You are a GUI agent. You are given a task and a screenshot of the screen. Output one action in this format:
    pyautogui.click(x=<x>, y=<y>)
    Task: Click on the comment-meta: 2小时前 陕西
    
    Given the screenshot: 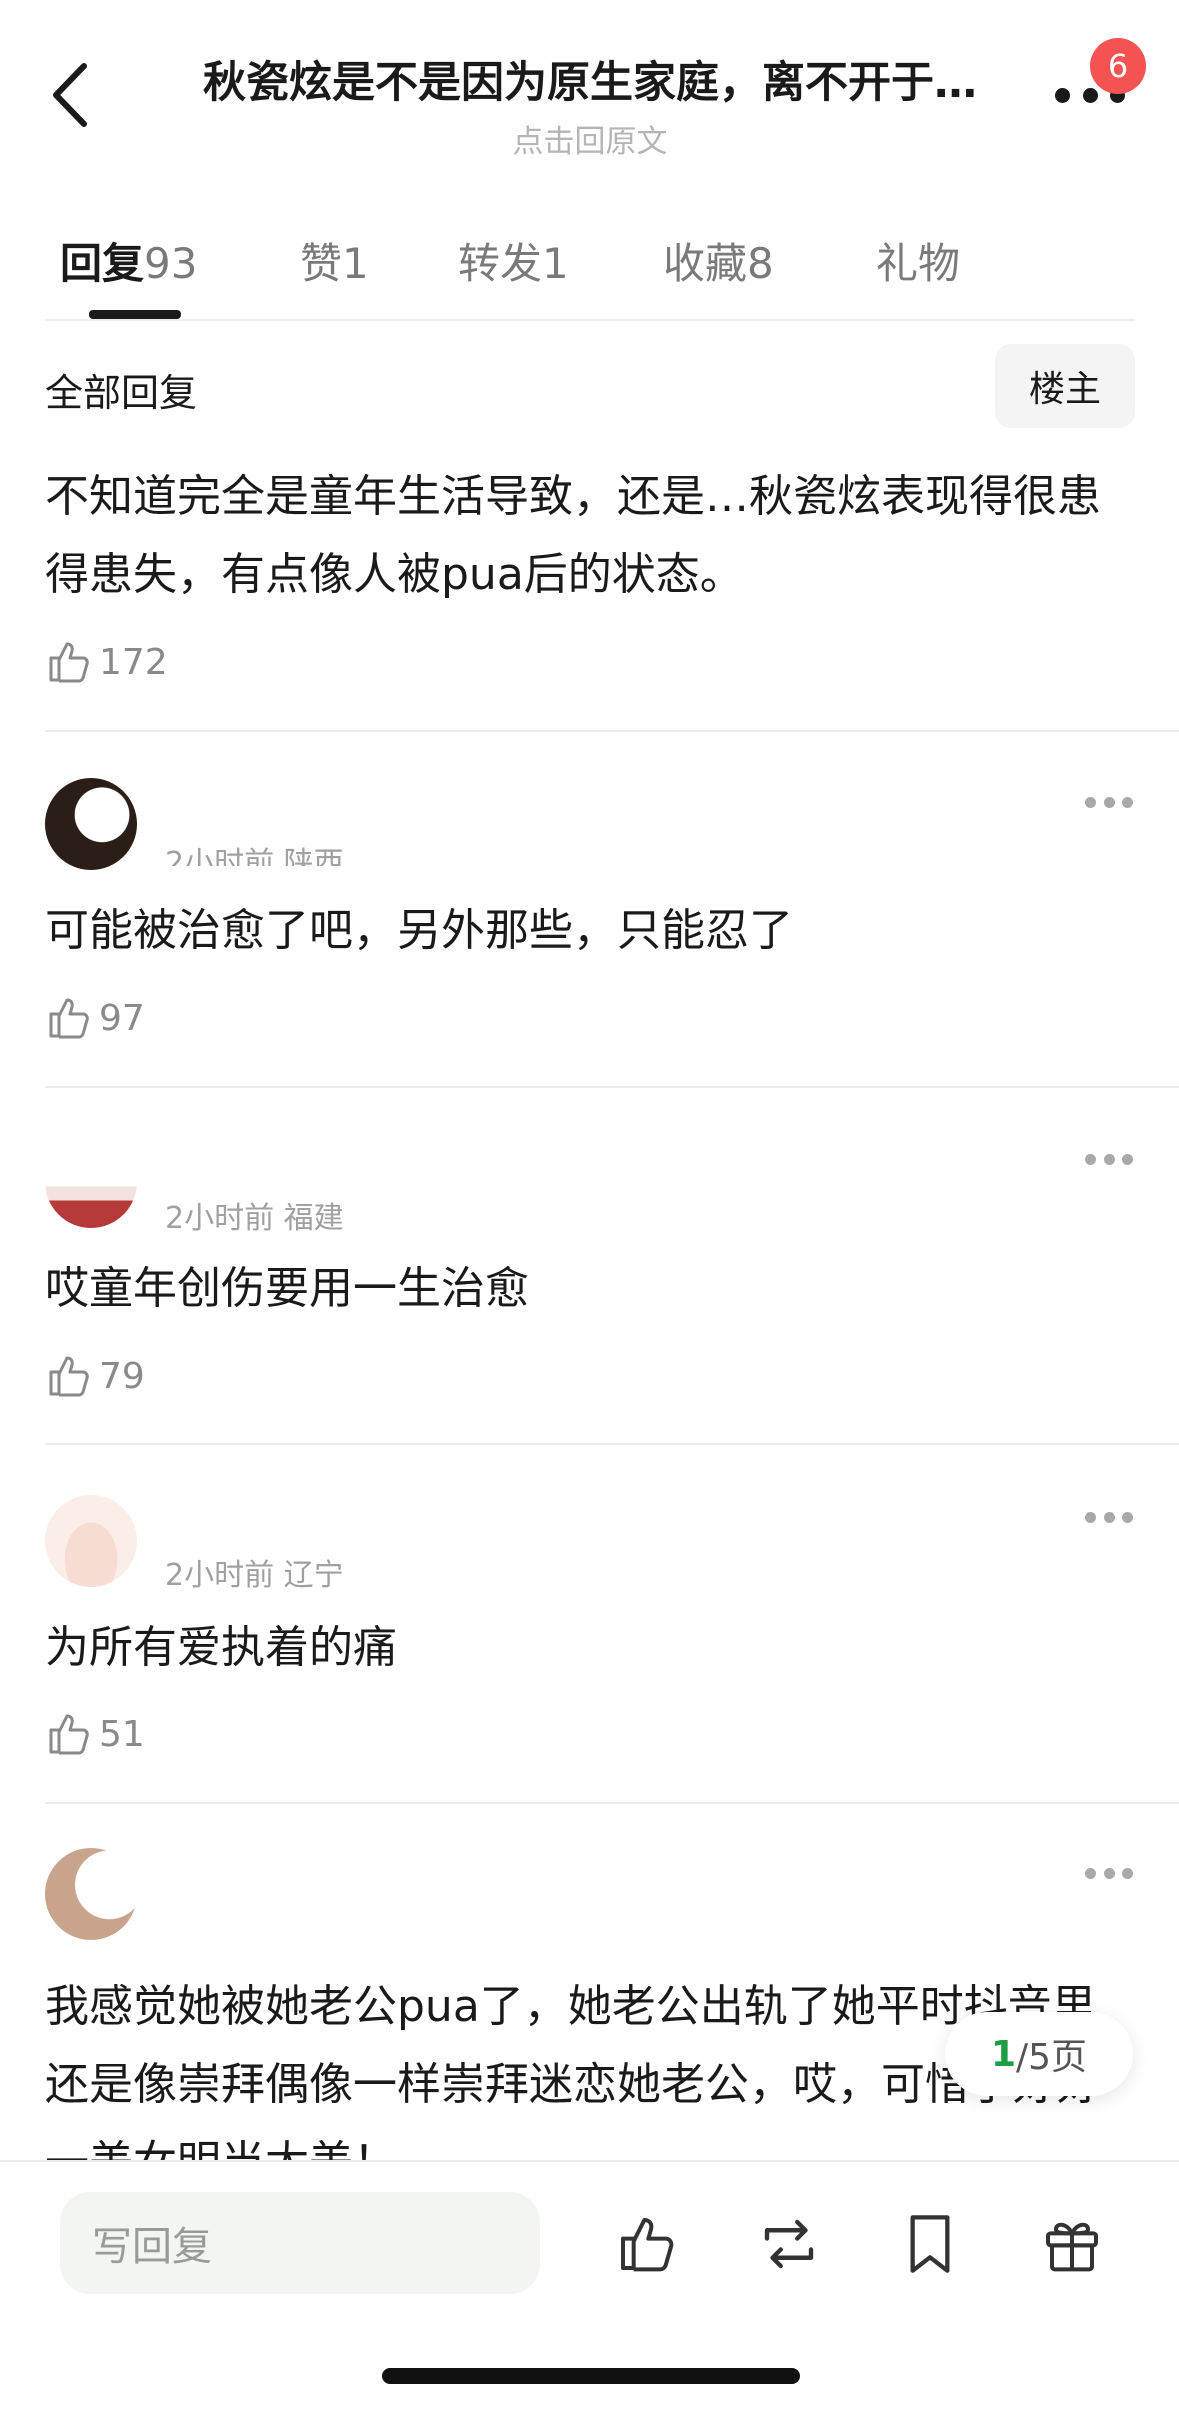 What is the action you would take?
    pyautogui.click(x=254, y=856)
    